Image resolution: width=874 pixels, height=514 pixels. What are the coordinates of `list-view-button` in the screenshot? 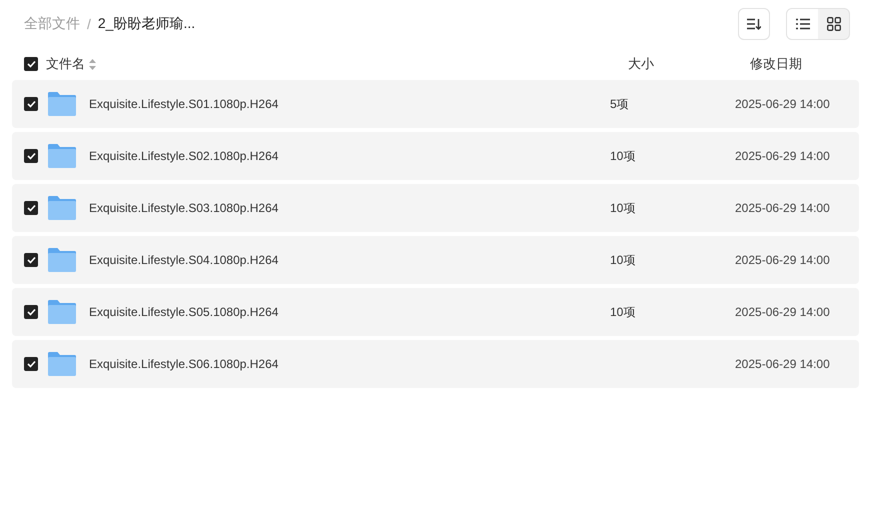 It's located at (802, 24).